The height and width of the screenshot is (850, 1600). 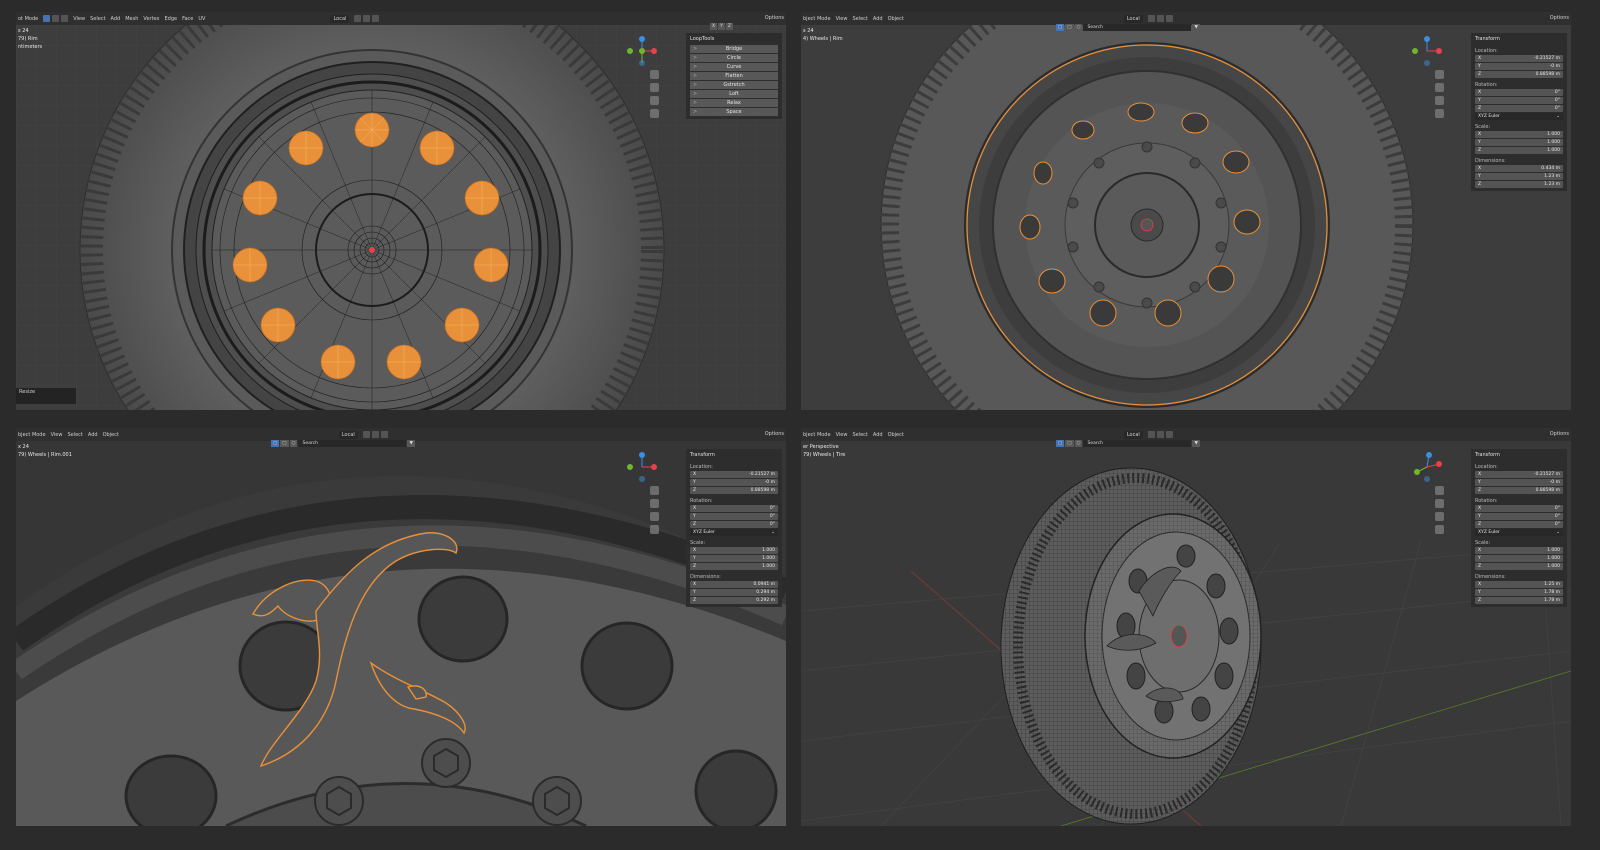 I want to click on dimensions-z-field: Z 0.292 m, so click(x=734, y=600).